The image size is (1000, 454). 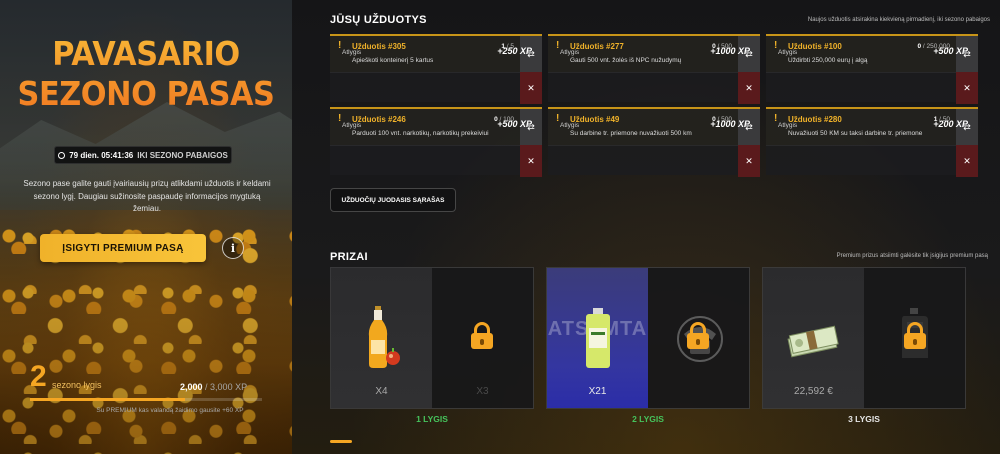 I want to click on cash-stack-icon, so click(x=813, y=341).